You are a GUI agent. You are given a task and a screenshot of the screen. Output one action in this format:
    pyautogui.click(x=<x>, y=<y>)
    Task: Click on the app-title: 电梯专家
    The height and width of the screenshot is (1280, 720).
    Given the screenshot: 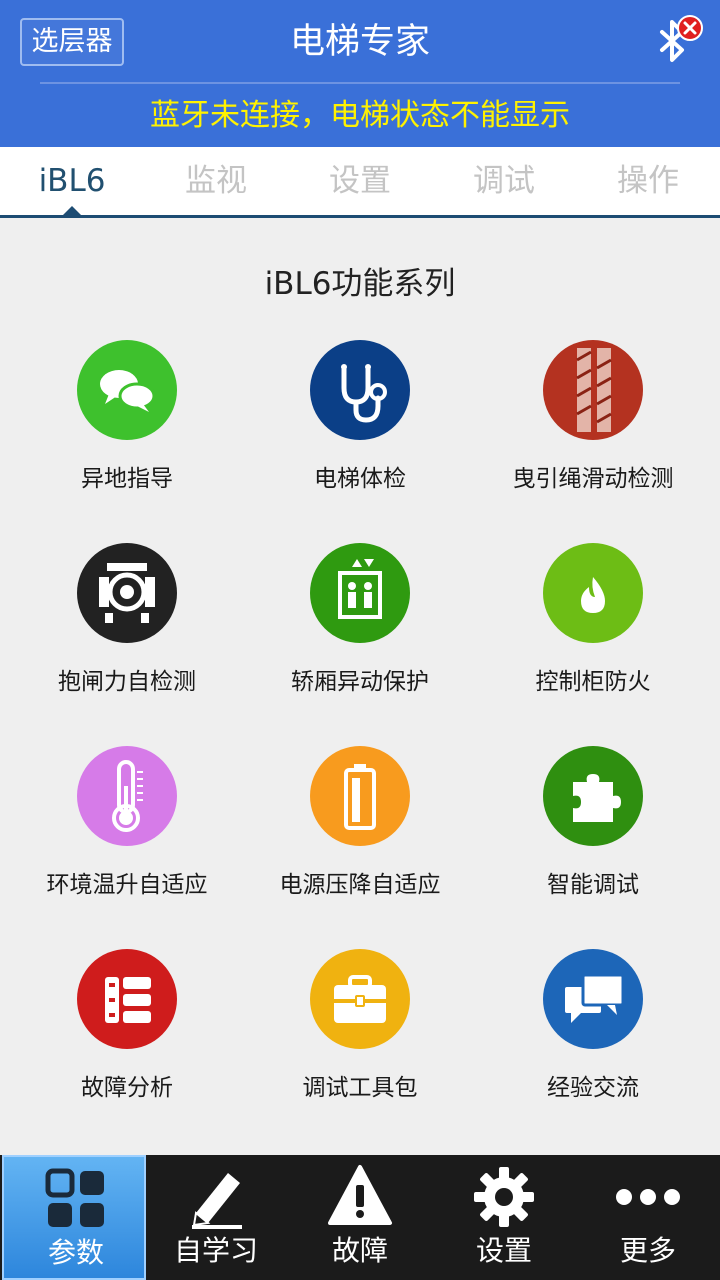 What is the action you would take?
    pyautogui.click(x=359, y=42)
    